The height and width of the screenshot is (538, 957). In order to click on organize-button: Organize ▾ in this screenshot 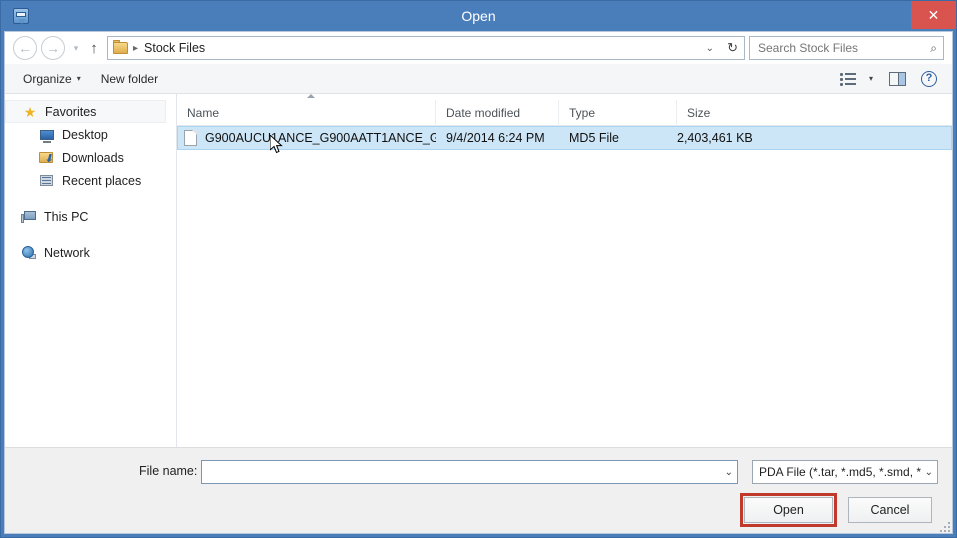, I will do `click(52, 79)`.